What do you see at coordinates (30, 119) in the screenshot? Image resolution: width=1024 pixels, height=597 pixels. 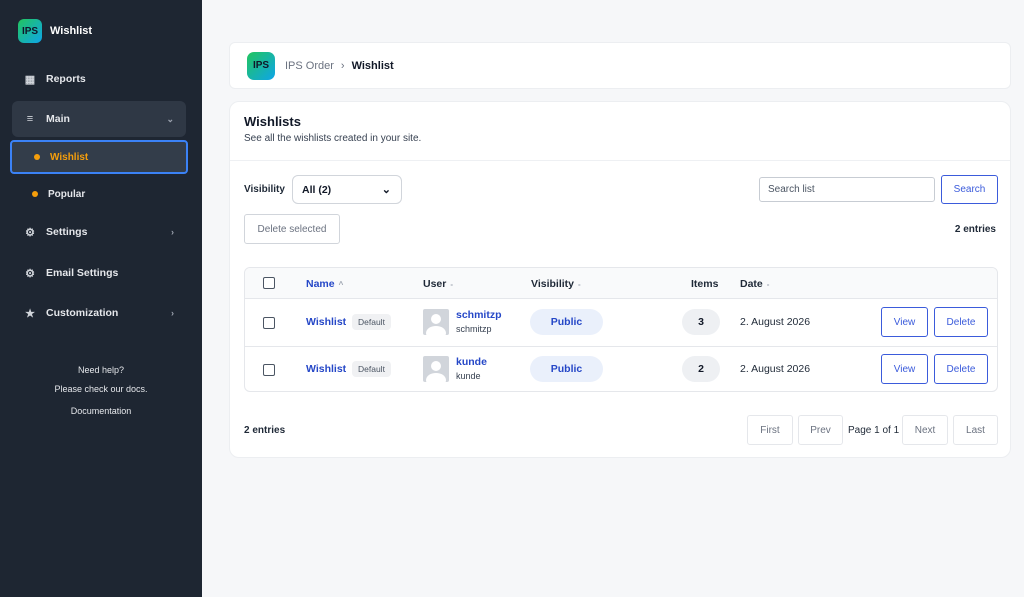 I see `menu-lines-icon: ≡` at bounding box center [30, 119].